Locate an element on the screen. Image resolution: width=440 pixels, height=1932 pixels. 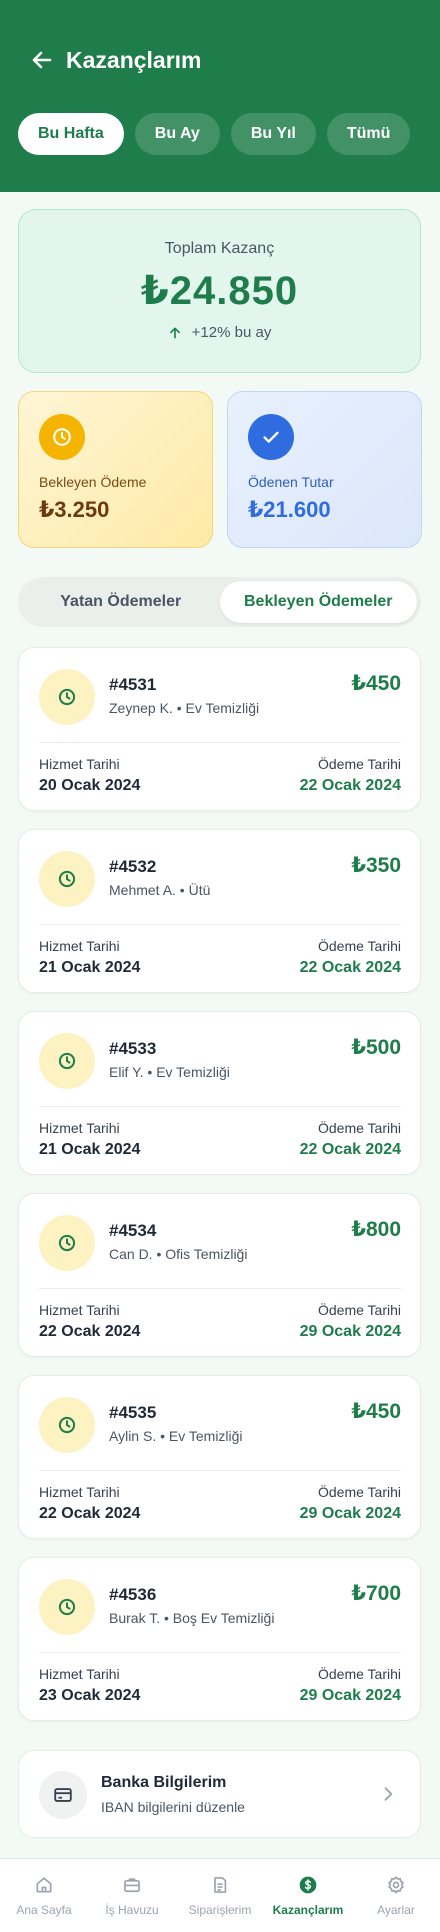
order-id: #4532 is located at coordinates (133, 866).